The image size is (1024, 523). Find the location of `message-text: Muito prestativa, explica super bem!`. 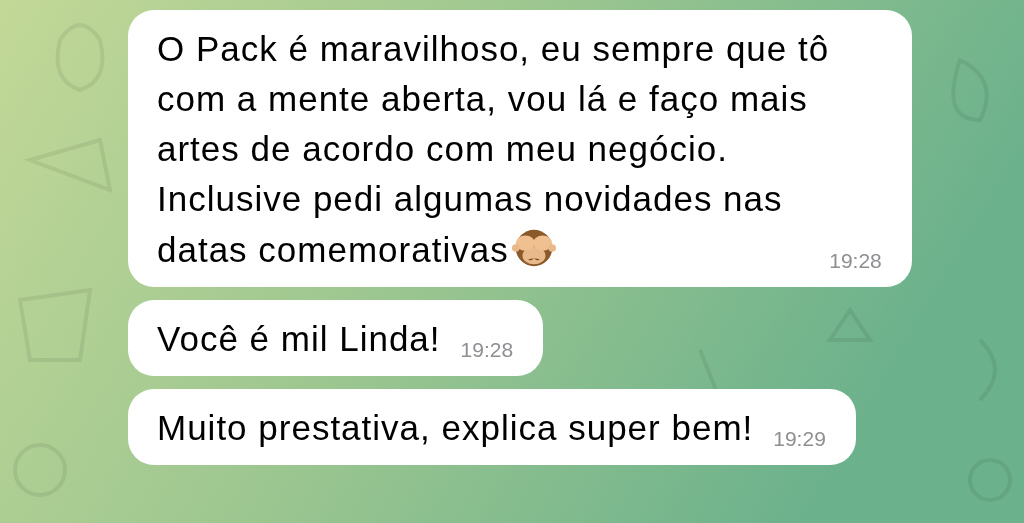

message-text: Muito prestativa, explica super bem! is located at coordinates (455, 427).